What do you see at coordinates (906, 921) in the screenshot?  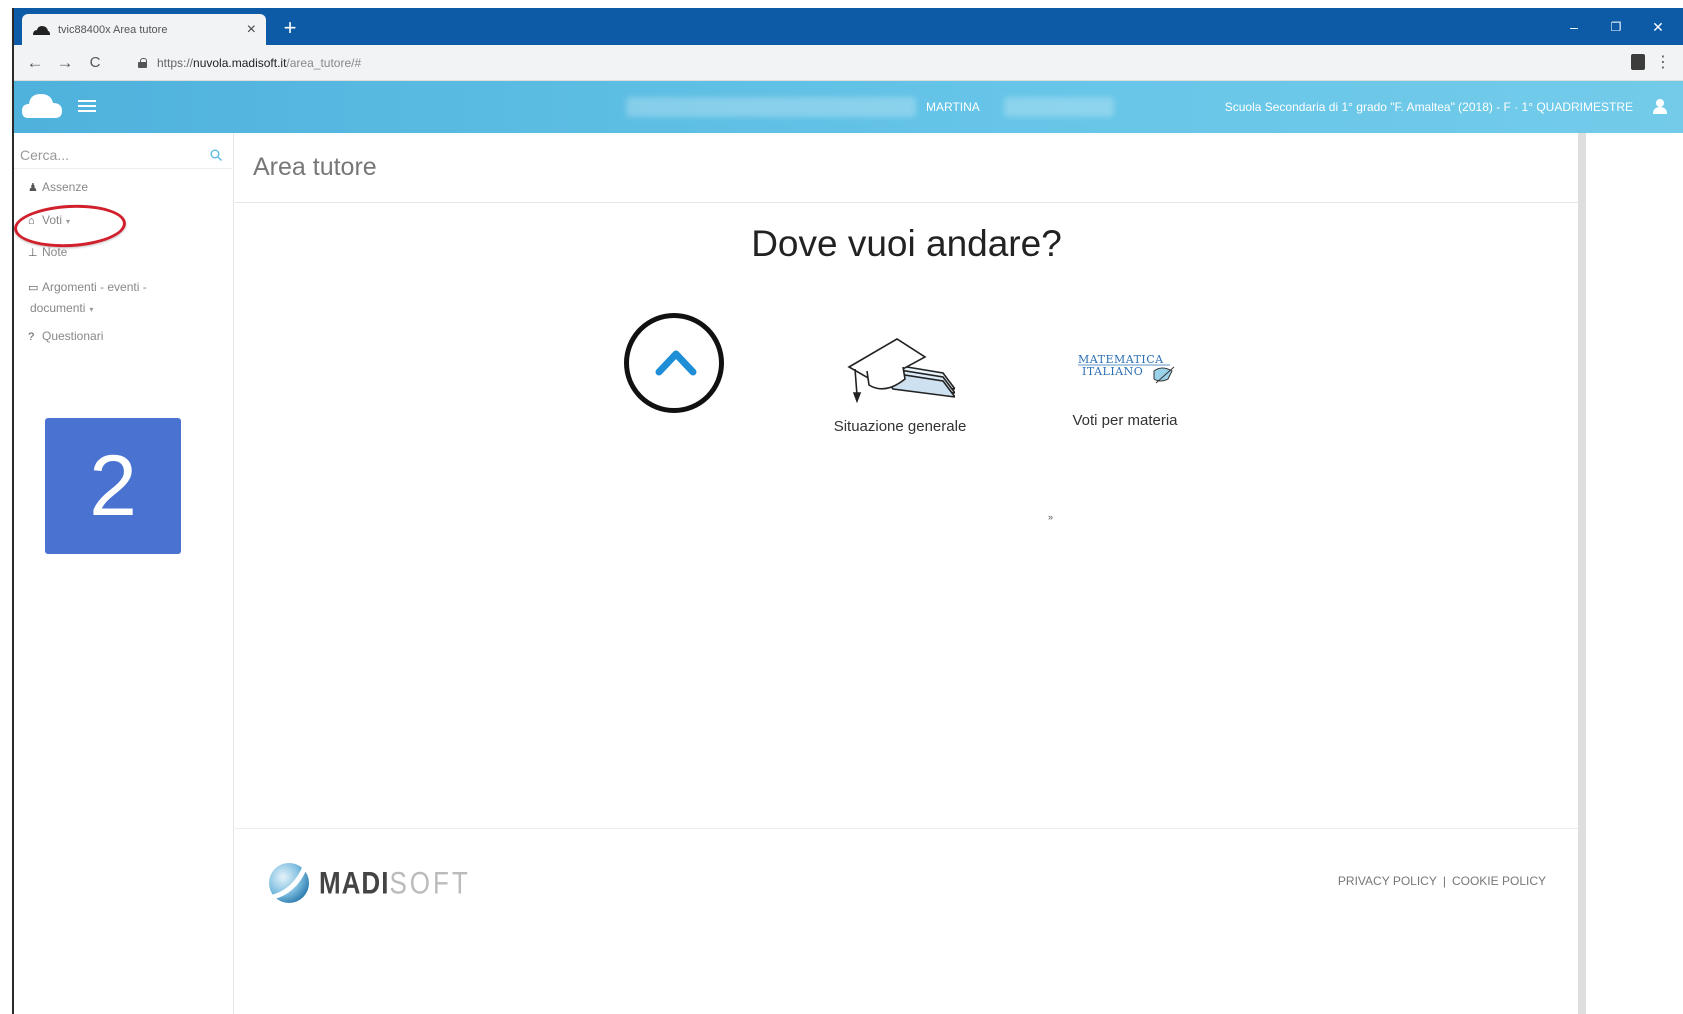 I see `footer: MADI SOFT PRIVACY POLICY | COOKIE POLICY` at bounding box center [906, 921].